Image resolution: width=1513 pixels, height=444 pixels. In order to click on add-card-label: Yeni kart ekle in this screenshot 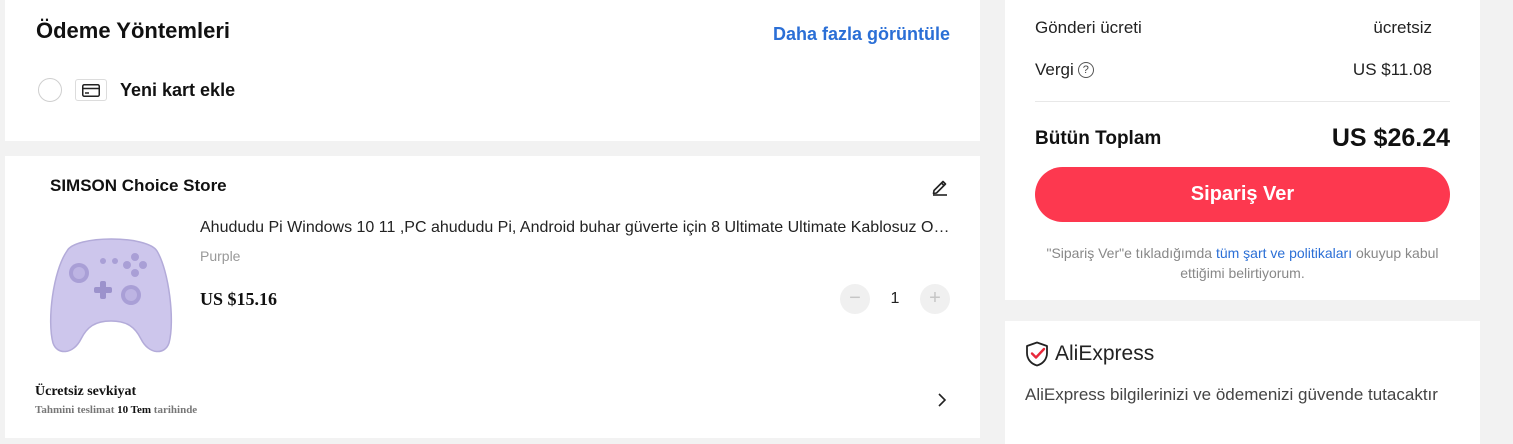, I will do `click(177, 90)`.